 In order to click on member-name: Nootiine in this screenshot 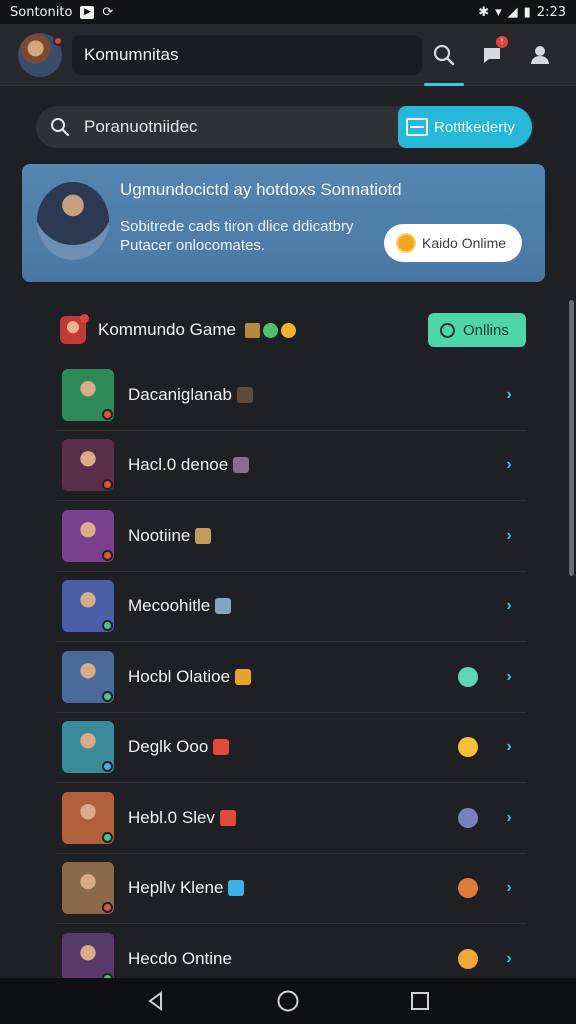, I will do `click(159, 535)`.